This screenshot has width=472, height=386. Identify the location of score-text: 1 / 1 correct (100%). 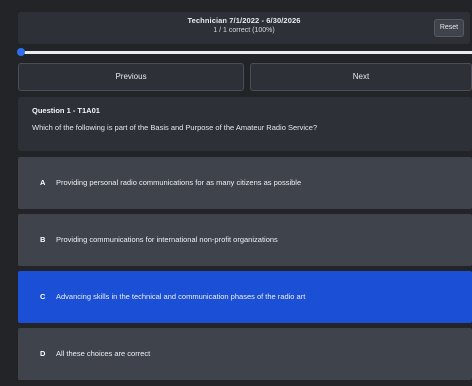
(244, 30).